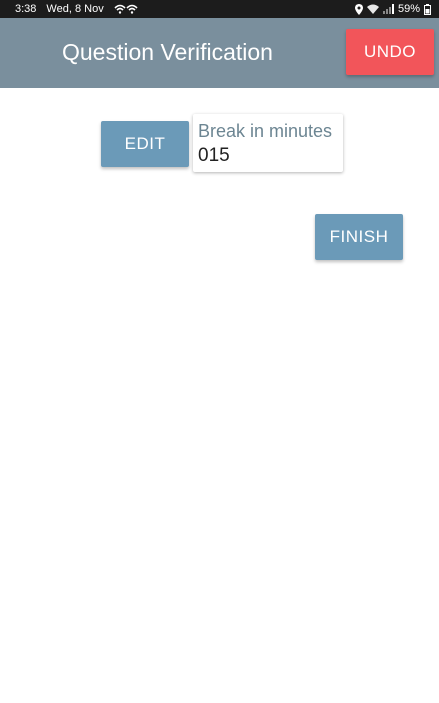 The width and height of the screenshot is (439, 703). What do you see at coordinates (126, 9) in the screenshot?
I see `wifi-calling-icon` at bounding box center [126, 9].